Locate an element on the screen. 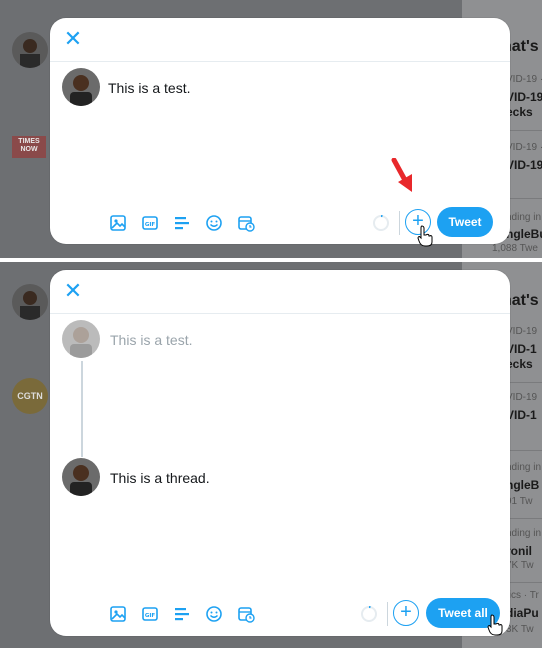 This screenshot has width=542, height=648. second-tweet-text-input: This is a thread. is located at coordinates (160, 478).